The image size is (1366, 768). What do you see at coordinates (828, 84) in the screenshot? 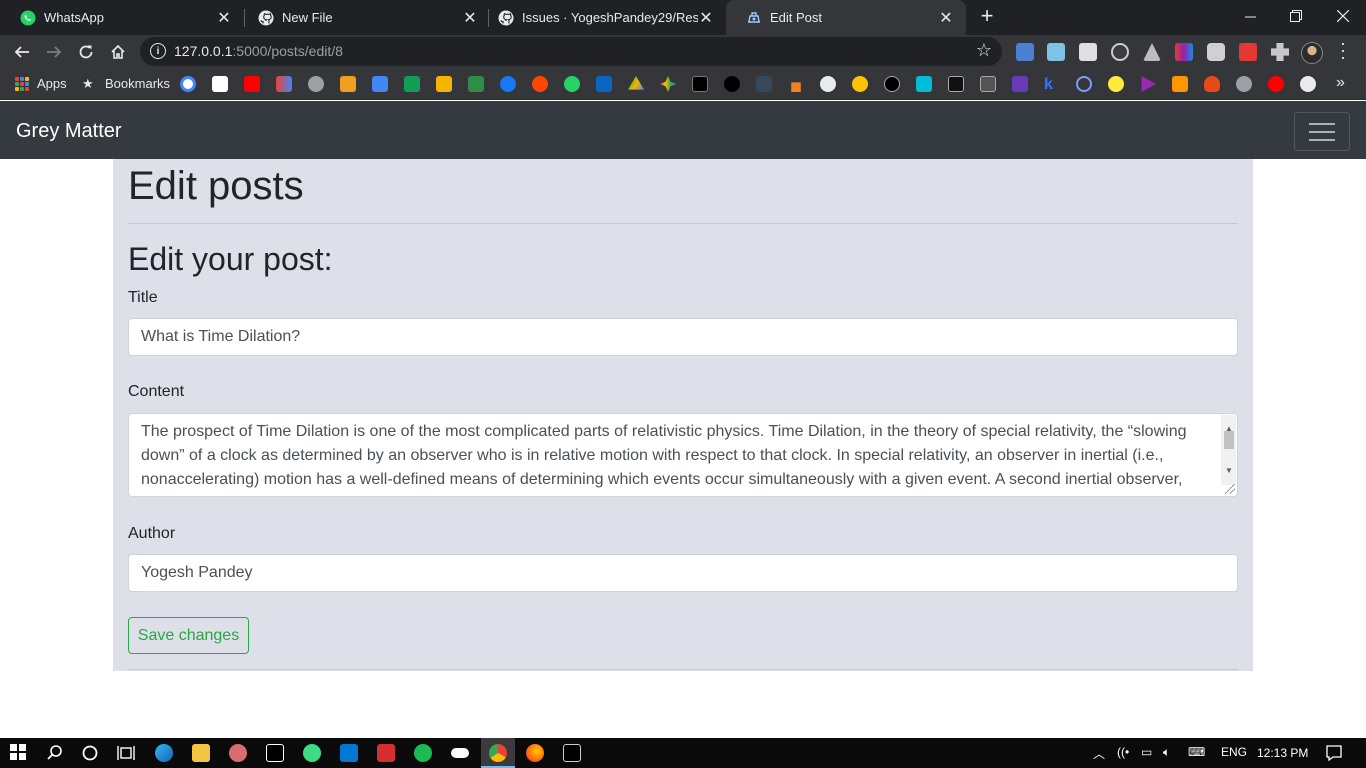
I see `github-icon` at bounding box center [828, 84].